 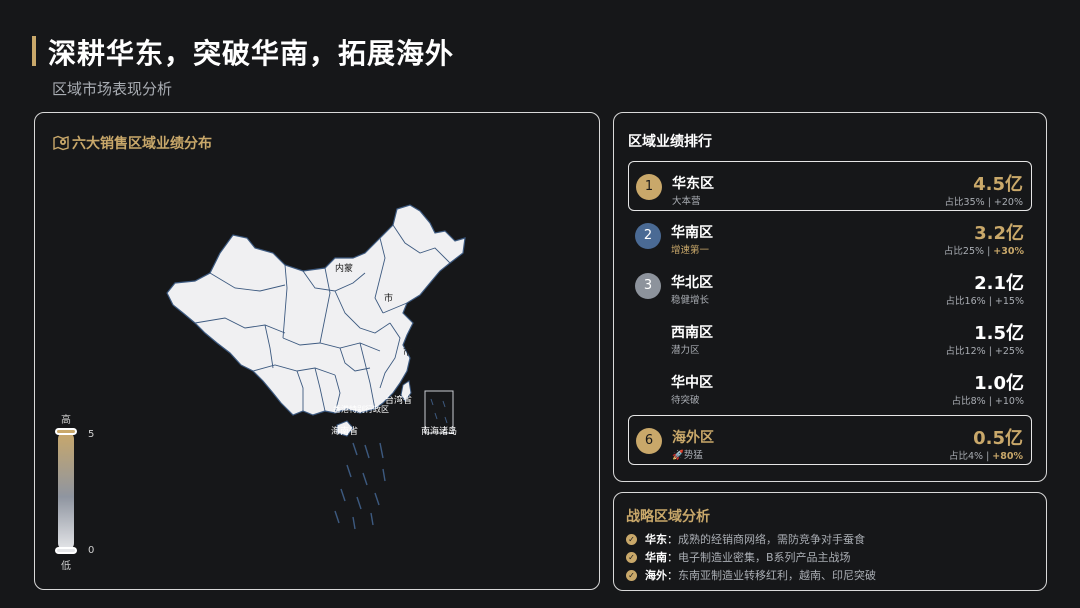 I want to click on rank-region-value: 1.5亿, so click(x=999, y=333).